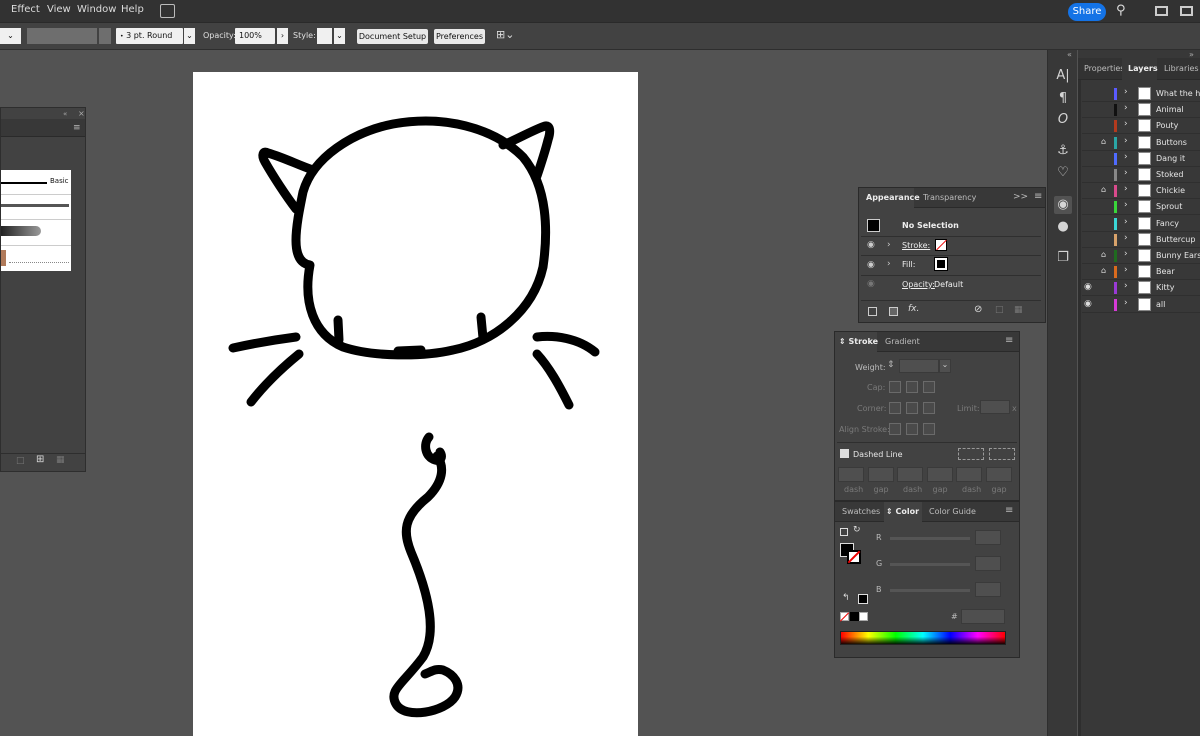 Image resolution: width=1200 pixels, height=736 pixels. I want to click on stroke-none-swatch, so click(941, 245).